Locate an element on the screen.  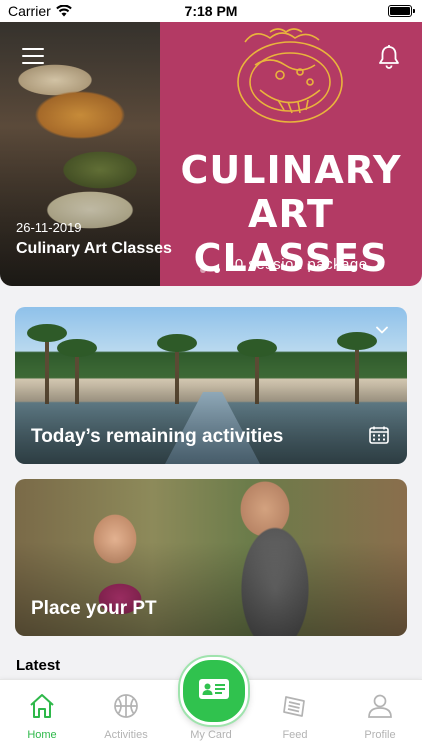
id-card-icon is located at coordinates (214, 689).